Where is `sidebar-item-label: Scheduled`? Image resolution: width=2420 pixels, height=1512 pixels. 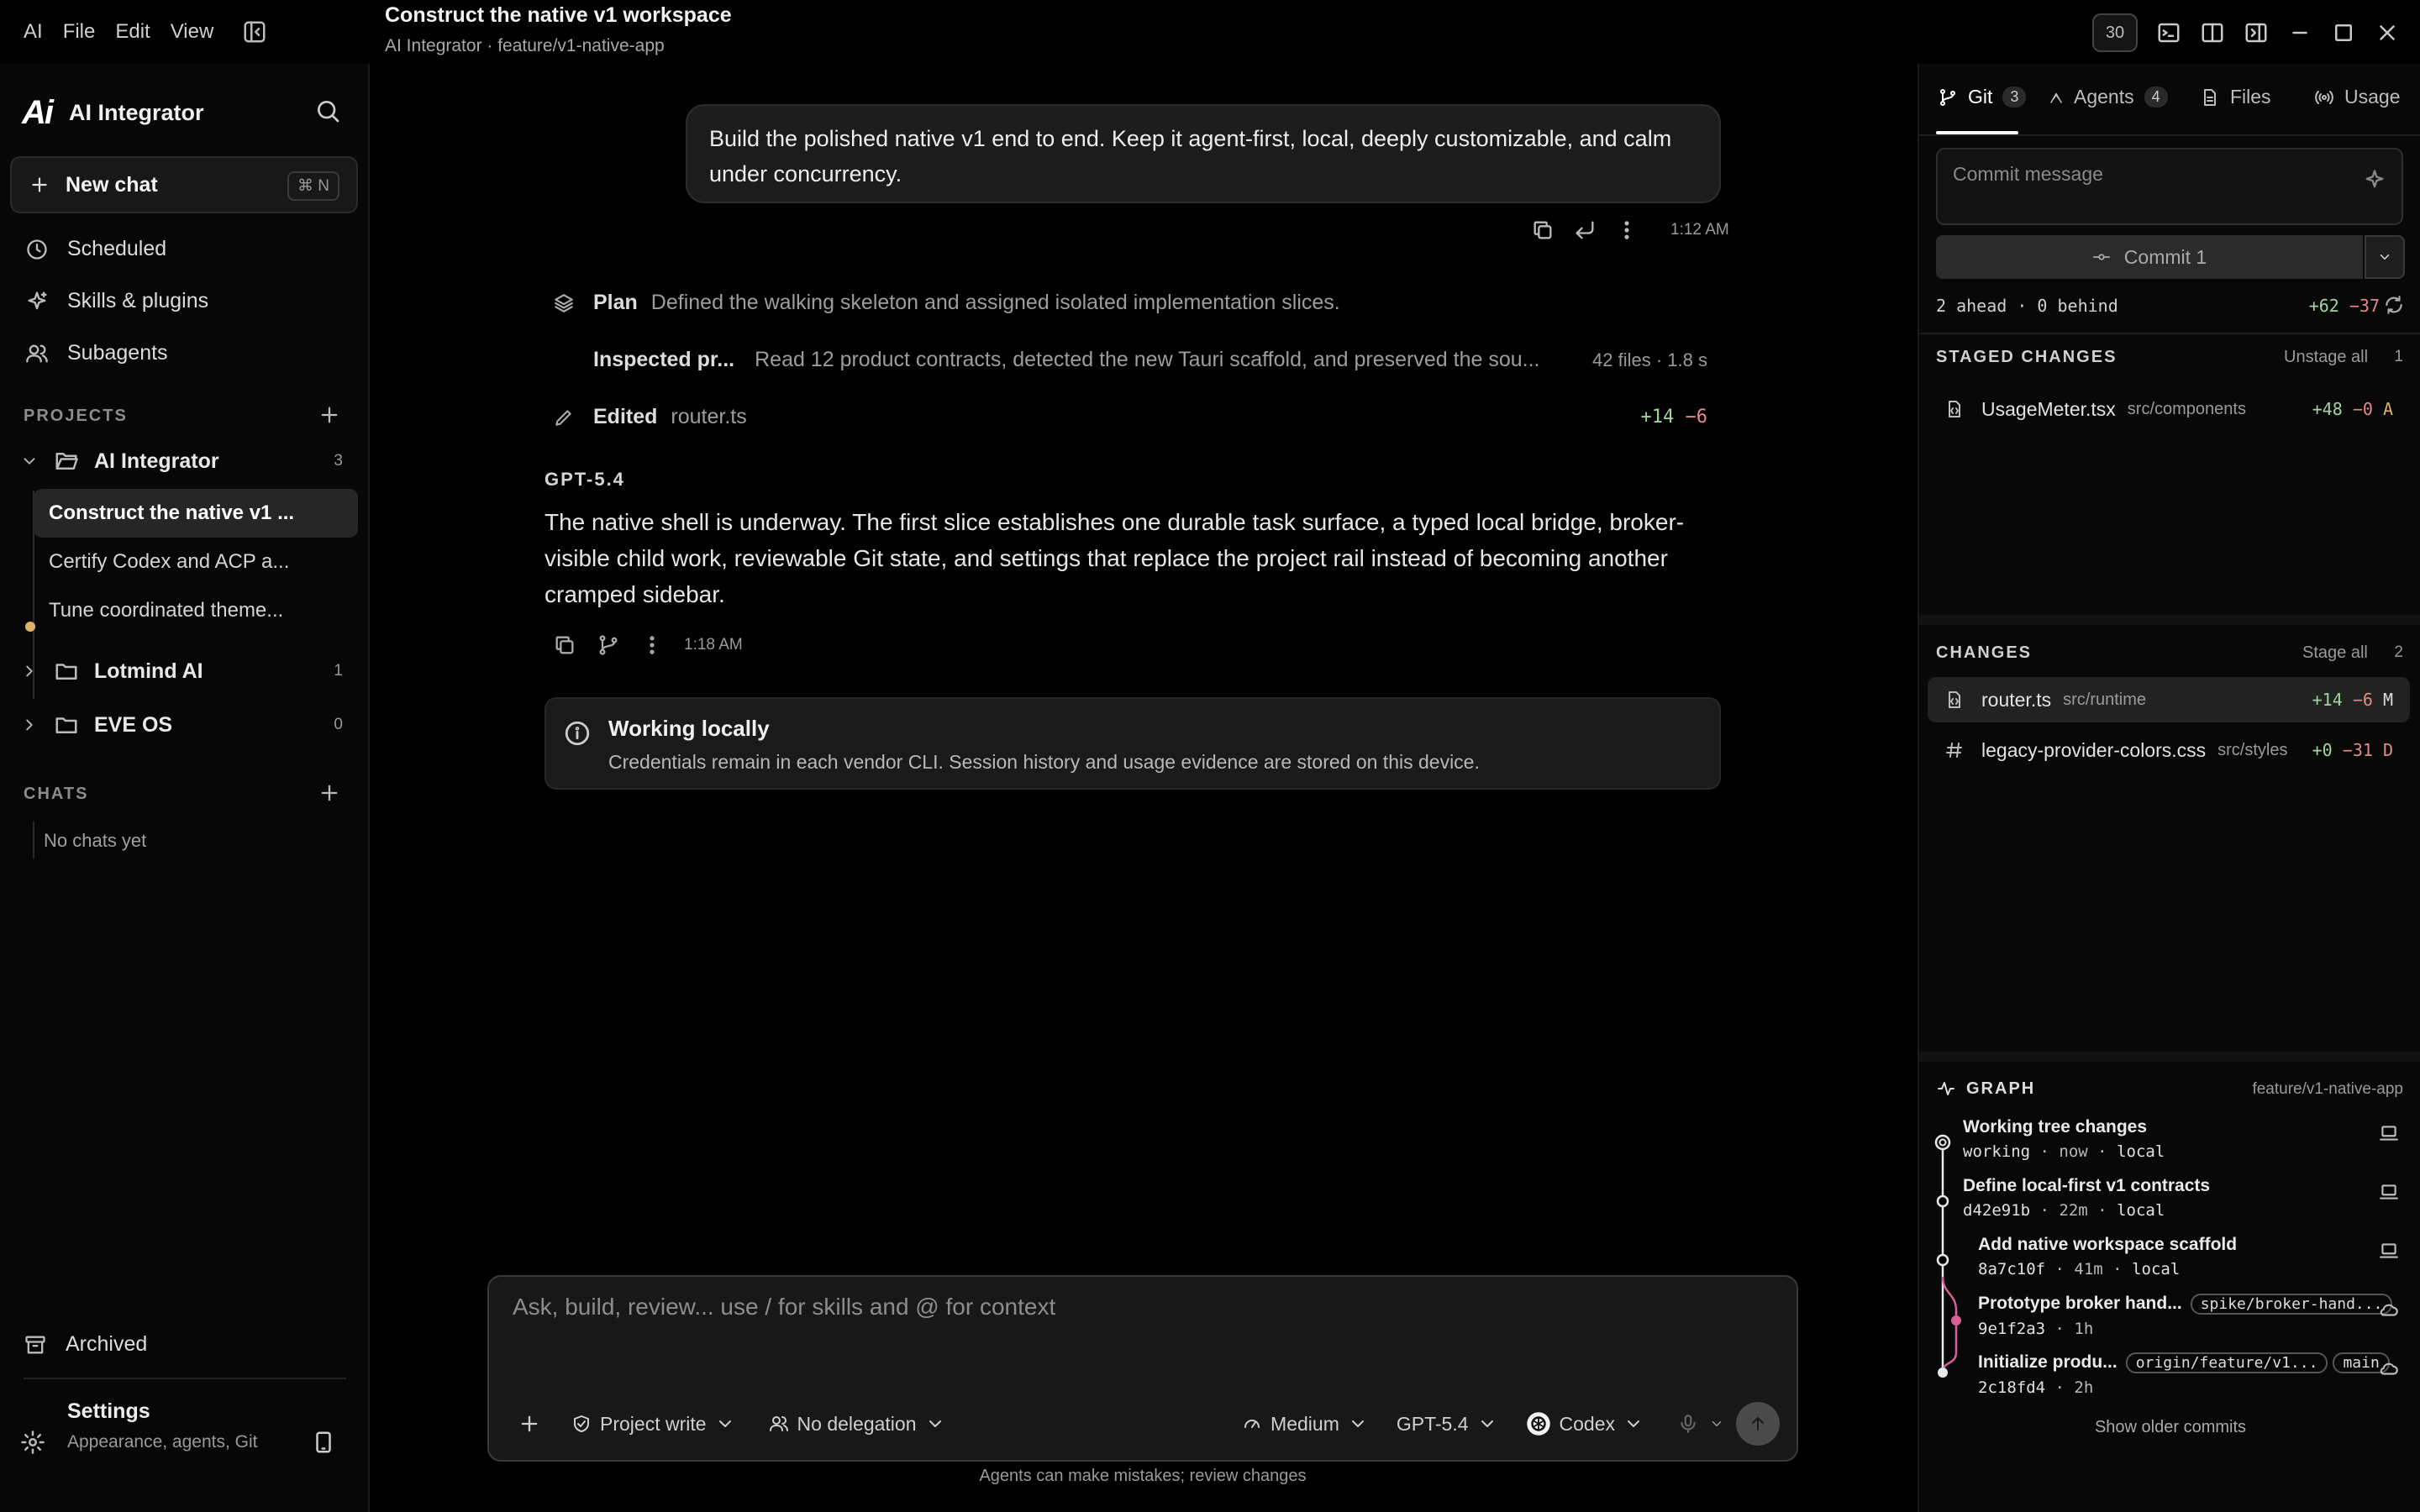
sidebar-item-label: Scheduled is located at coordinates (117, 248).